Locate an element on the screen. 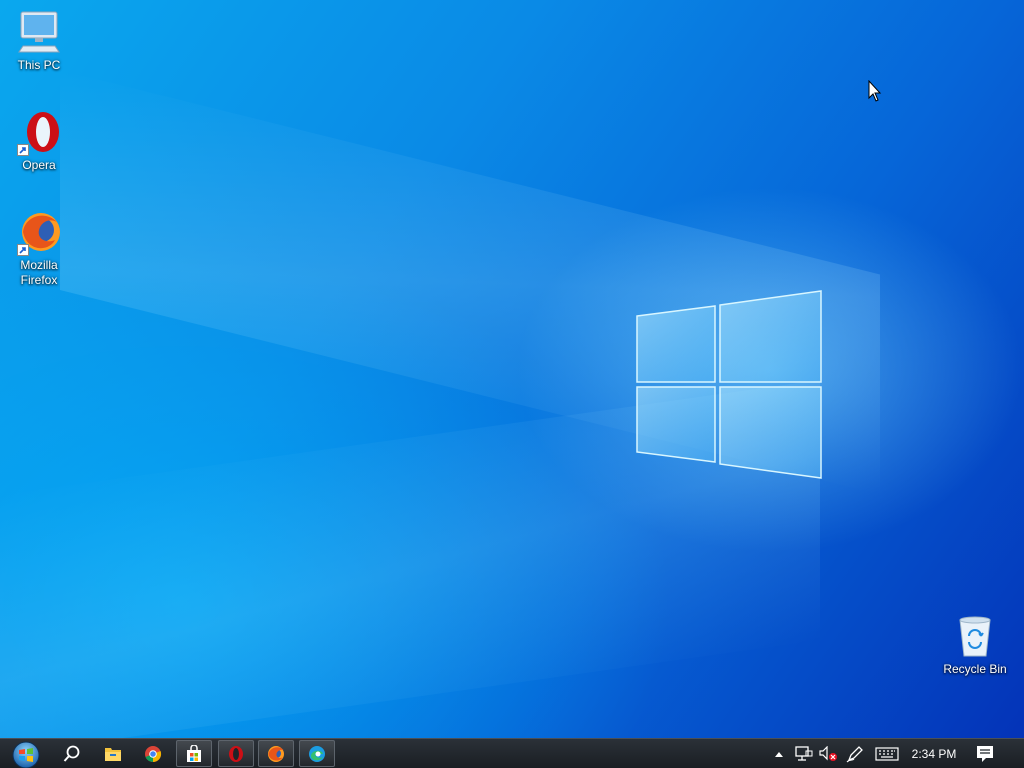 The image size is (1024, 768). taskbar-file-explorer-button is located at coordinates (113, 753).